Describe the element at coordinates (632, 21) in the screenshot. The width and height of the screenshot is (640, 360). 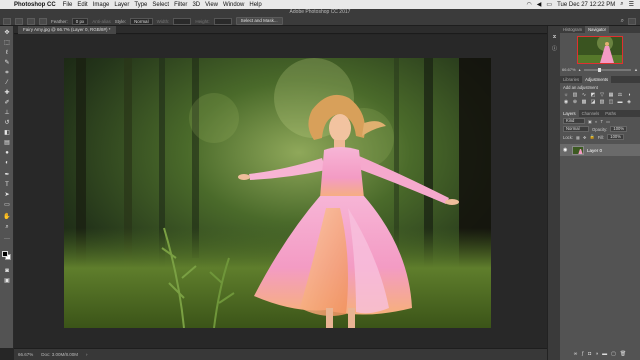
I see `workspace-switcher-icon` at that location.